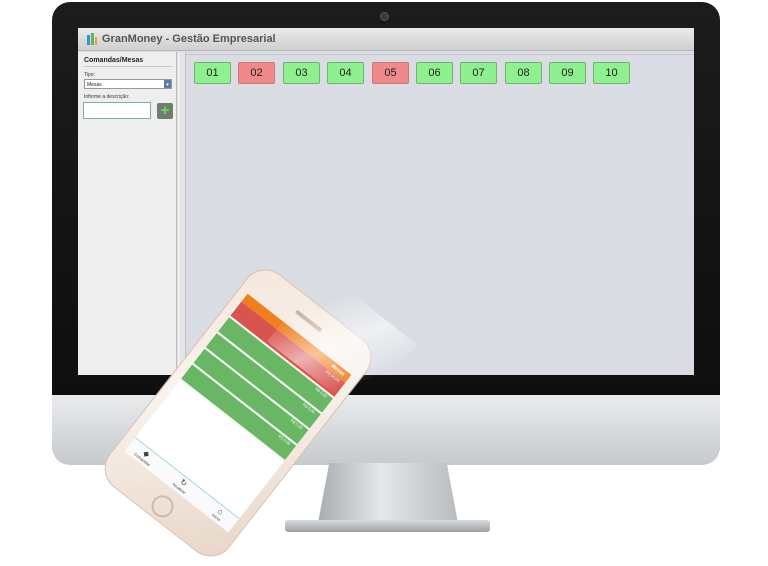  I want to click on tipo-select-value: Mesas, so click(94, 85).